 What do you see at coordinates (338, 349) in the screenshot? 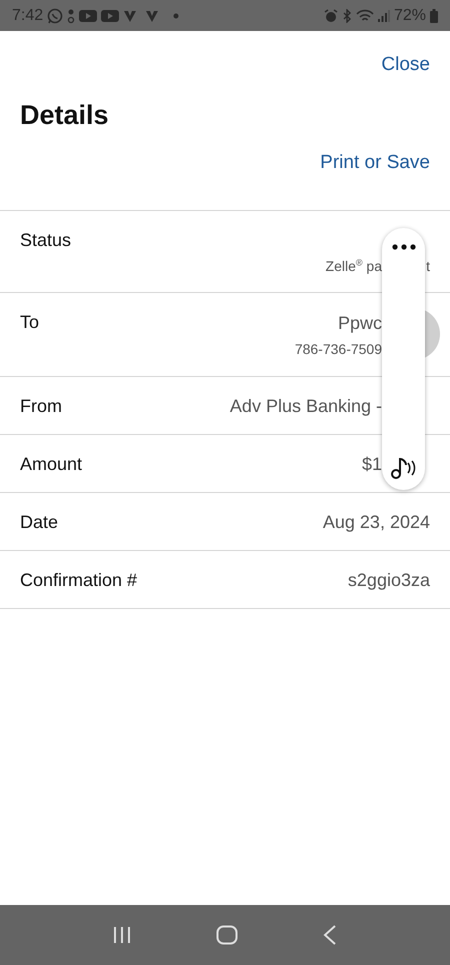
I see `field-subvalue: 786-736-7509` at bounding box center [338, 349].